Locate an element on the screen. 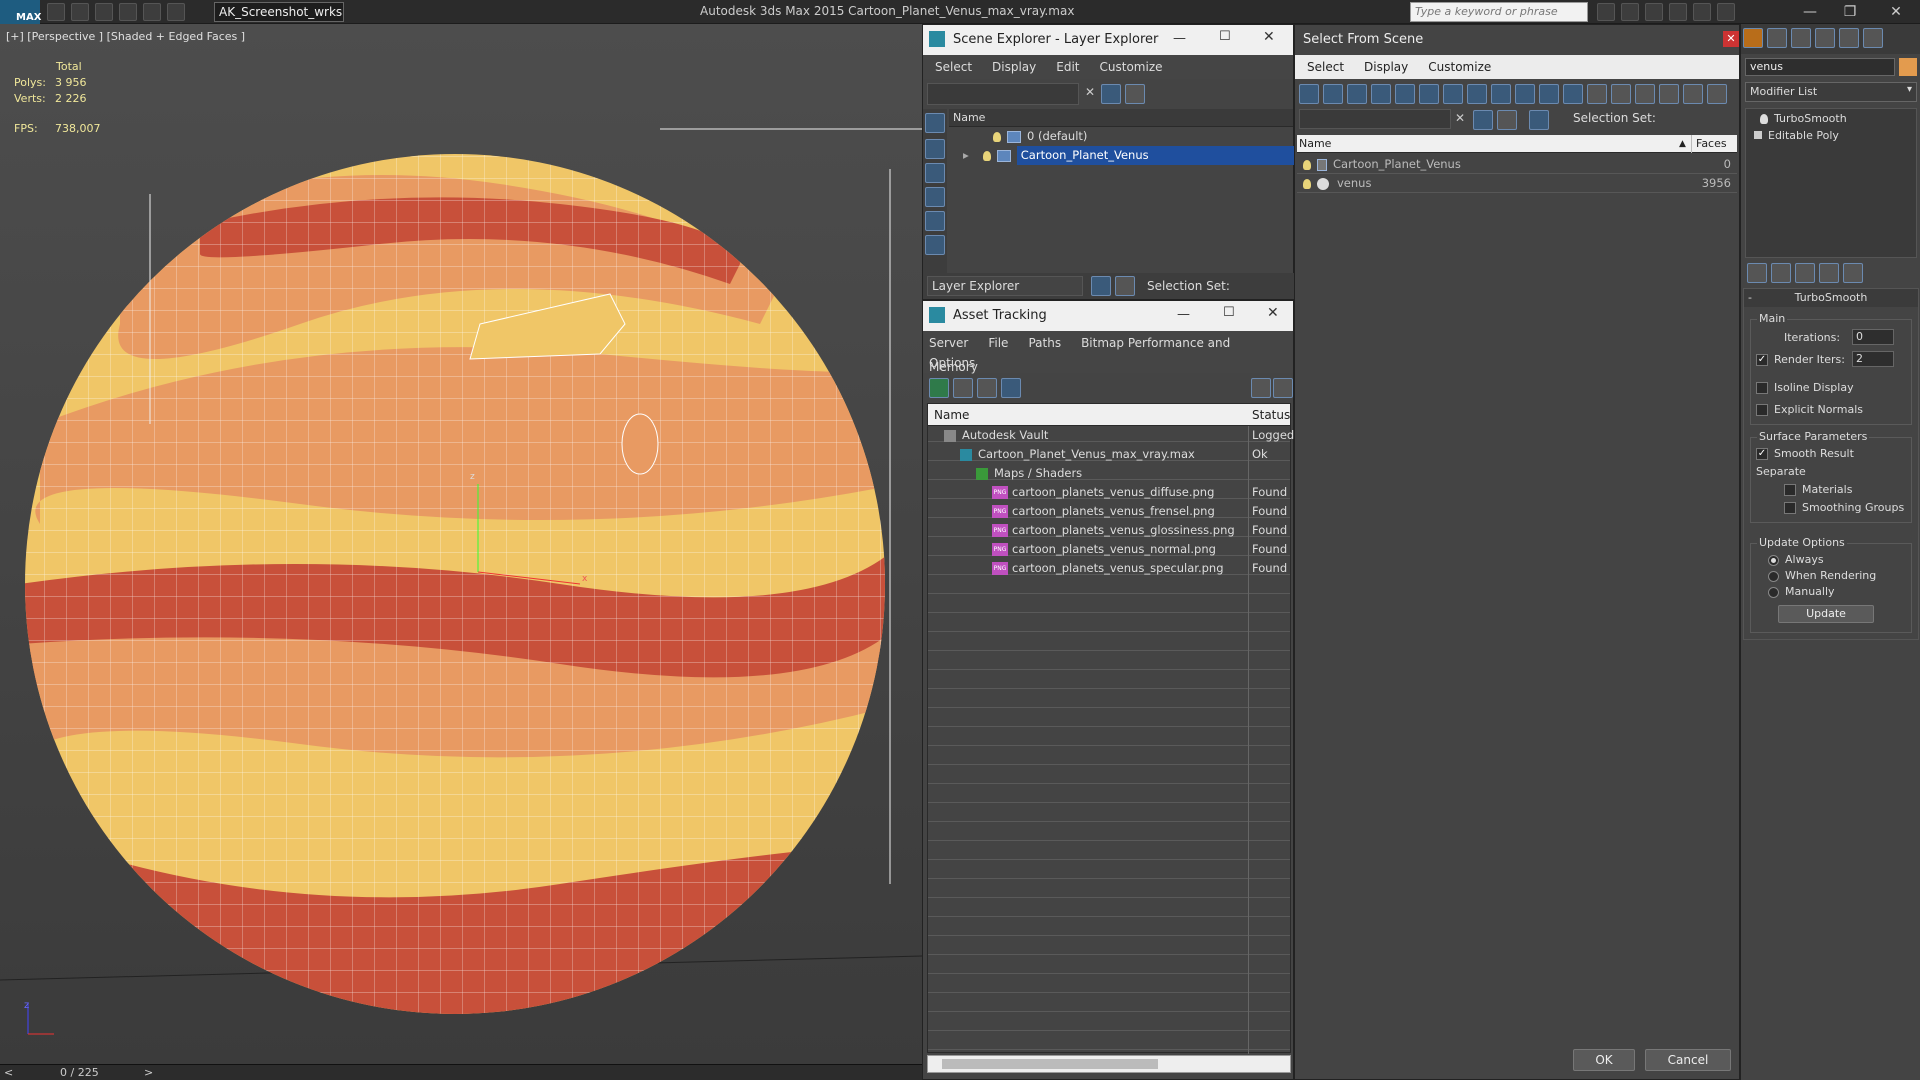  menu-file: File is located at coordinates (998, 343).